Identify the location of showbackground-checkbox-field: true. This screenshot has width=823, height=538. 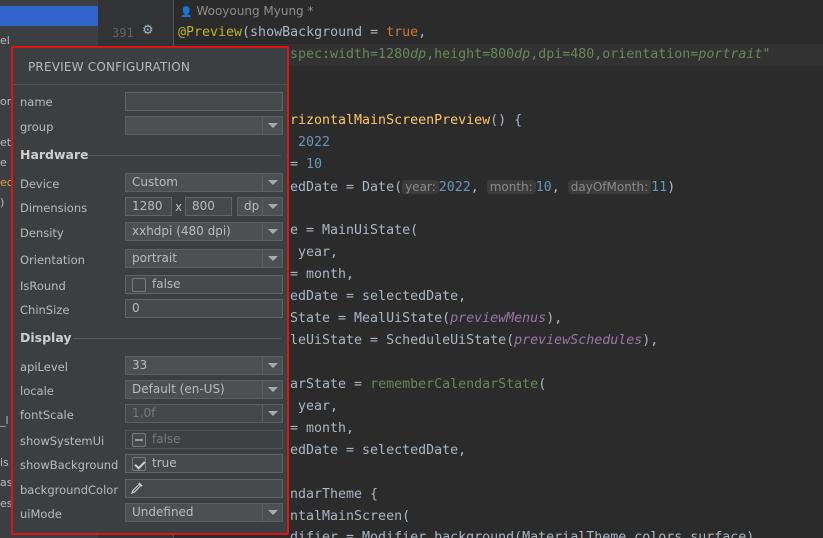
(204, 463).